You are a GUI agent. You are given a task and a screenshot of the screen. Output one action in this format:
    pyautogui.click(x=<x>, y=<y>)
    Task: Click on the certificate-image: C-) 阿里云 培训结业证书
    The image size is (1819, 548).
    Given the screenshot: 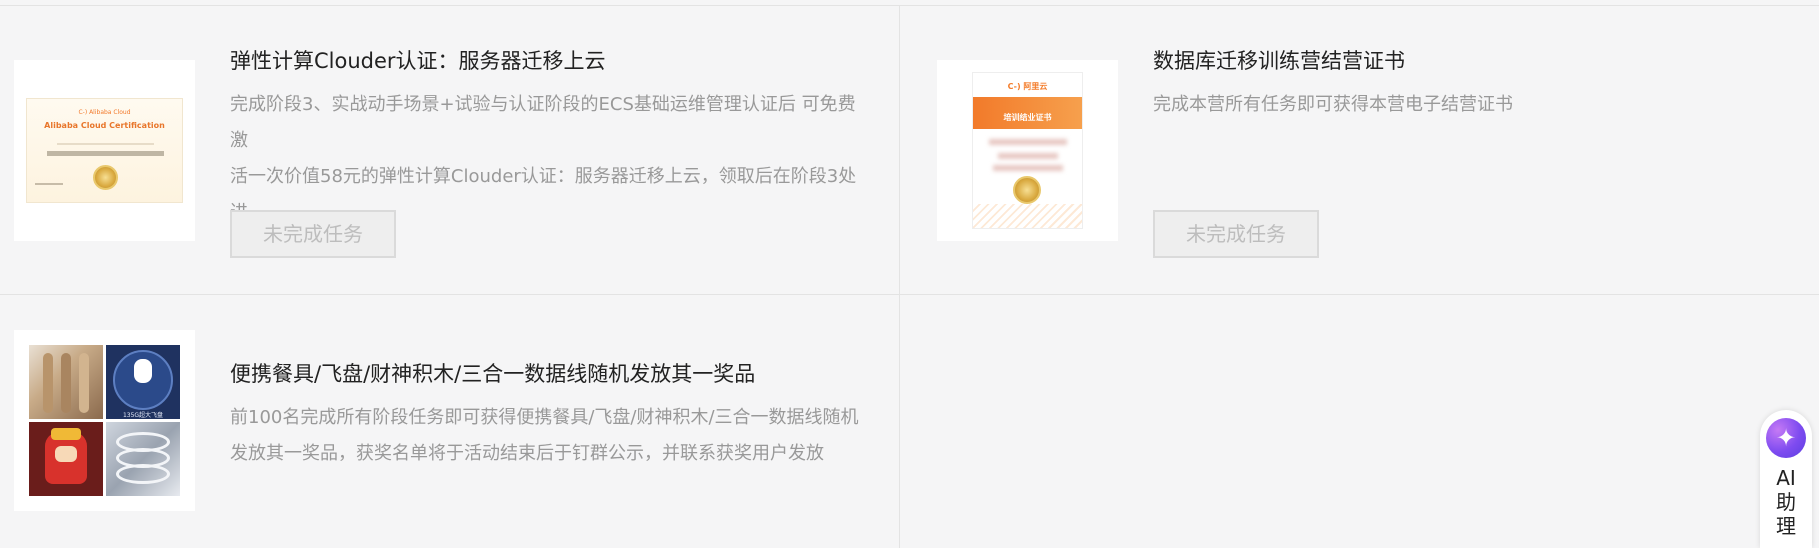 What is the action you would take?
    pyautogui.click(x=1027, y=150)
    